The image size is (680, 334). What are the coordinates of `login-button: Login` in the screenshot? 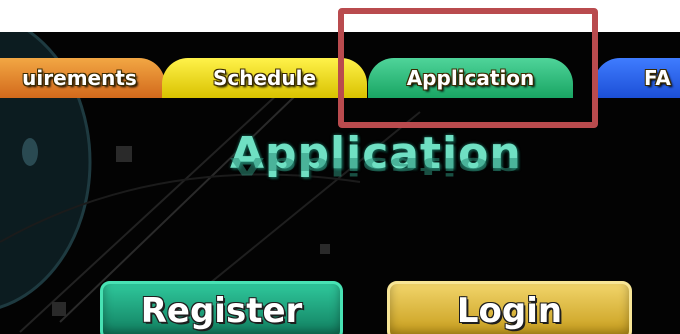 It's located at (509, 307).